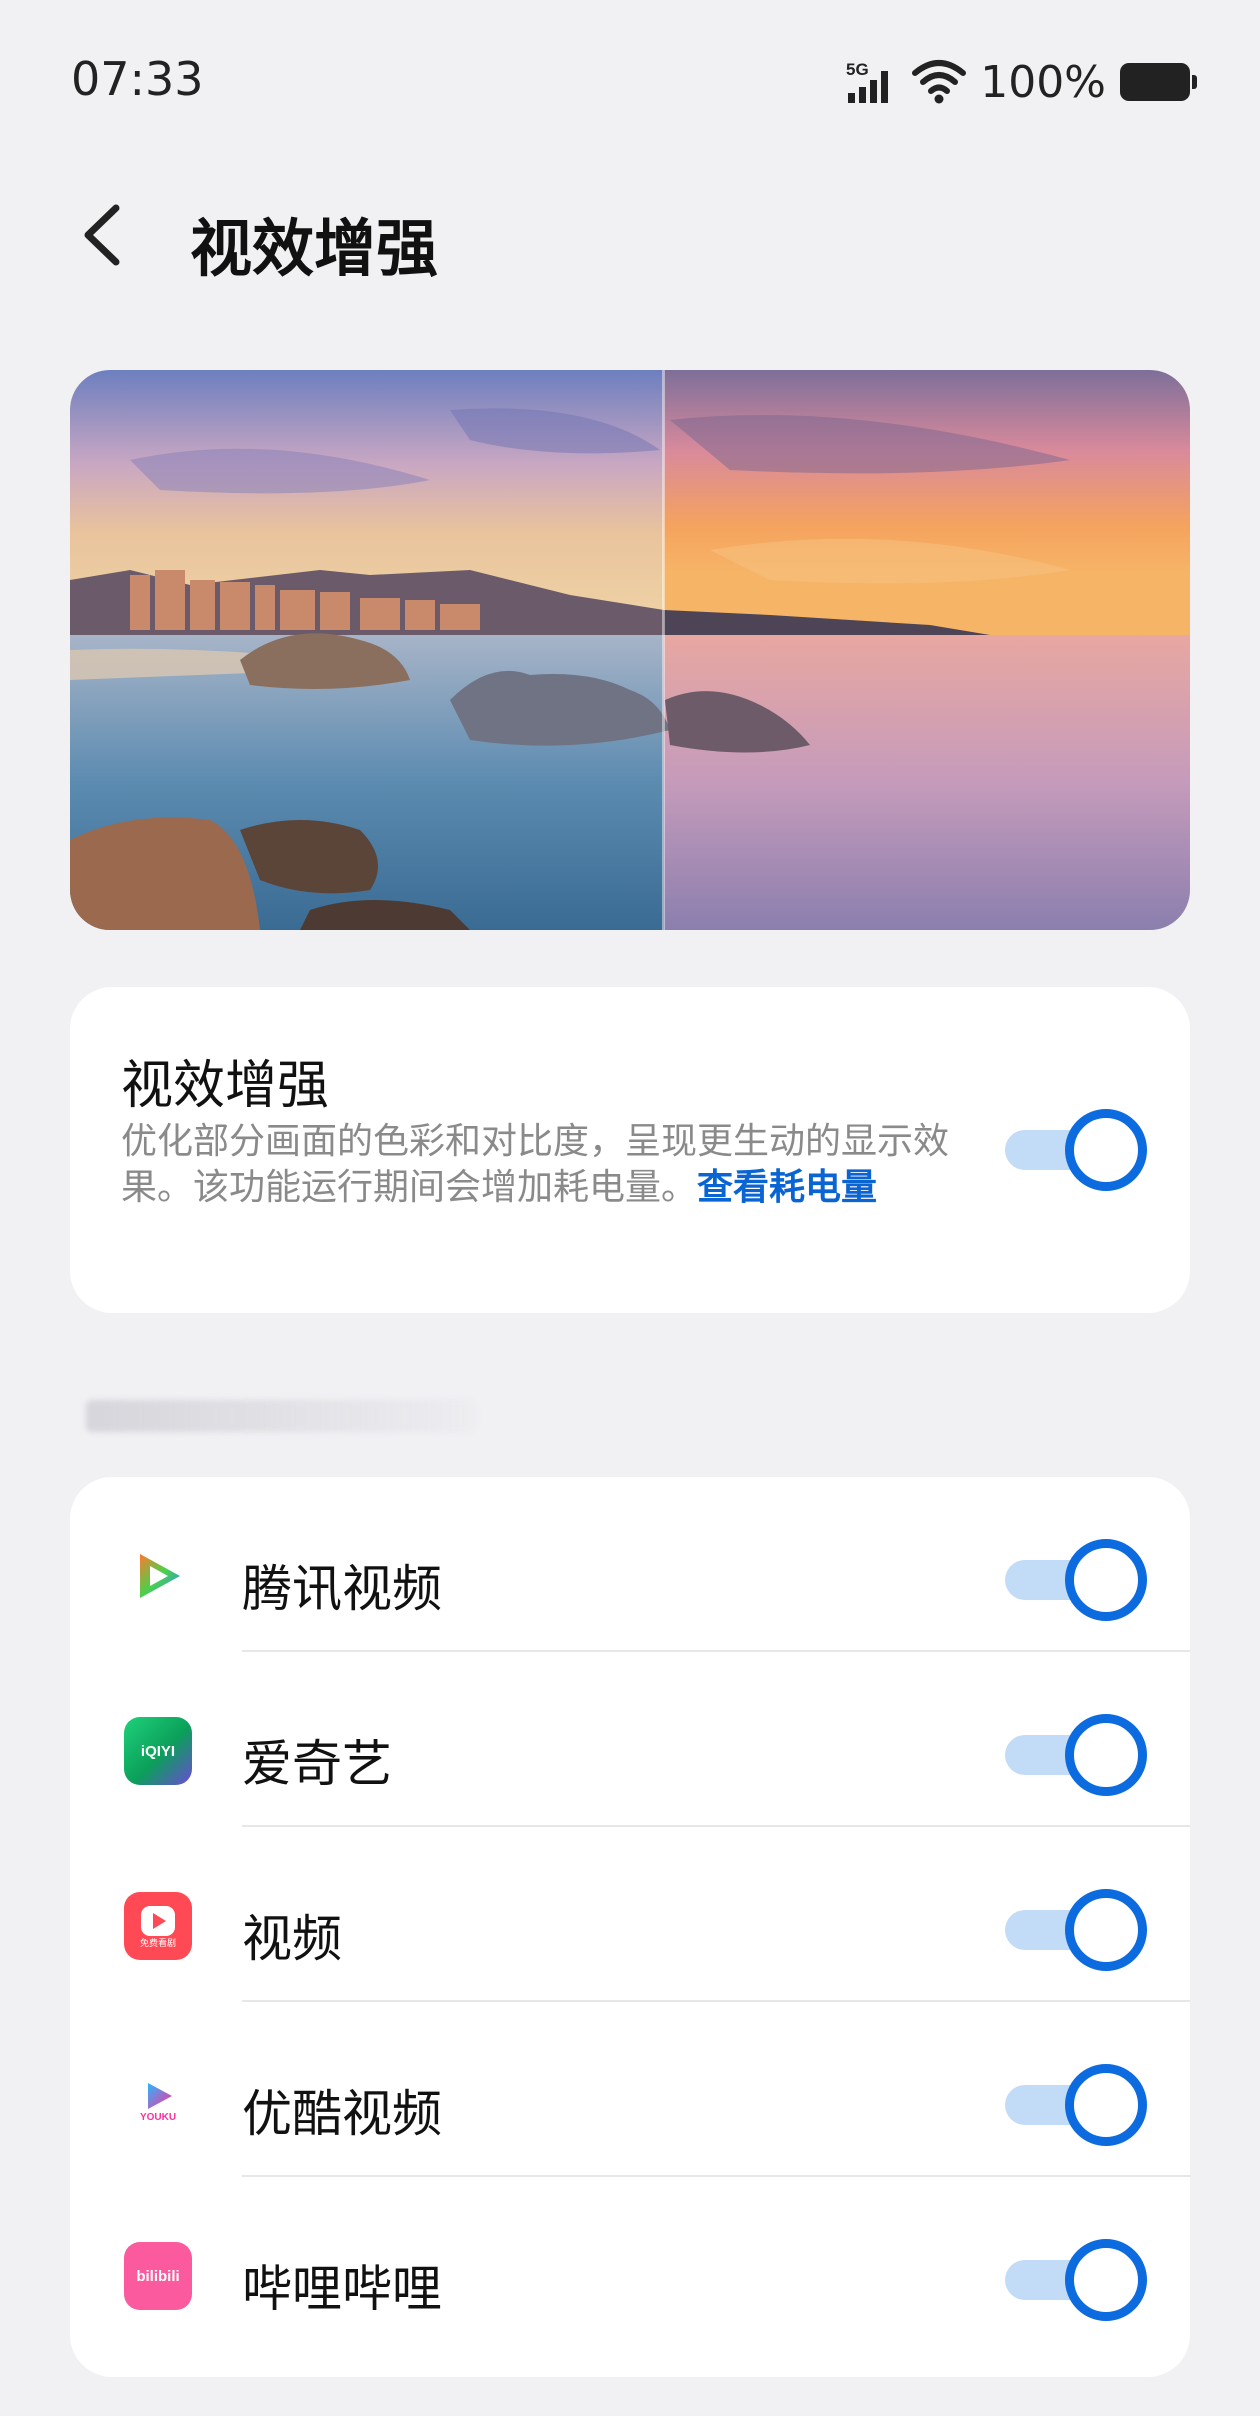 This screenshot has width=1260, height=2416. Describe the element at coordinates (630, 235) in the screenshot. I see `header: 视效增强` at that location.